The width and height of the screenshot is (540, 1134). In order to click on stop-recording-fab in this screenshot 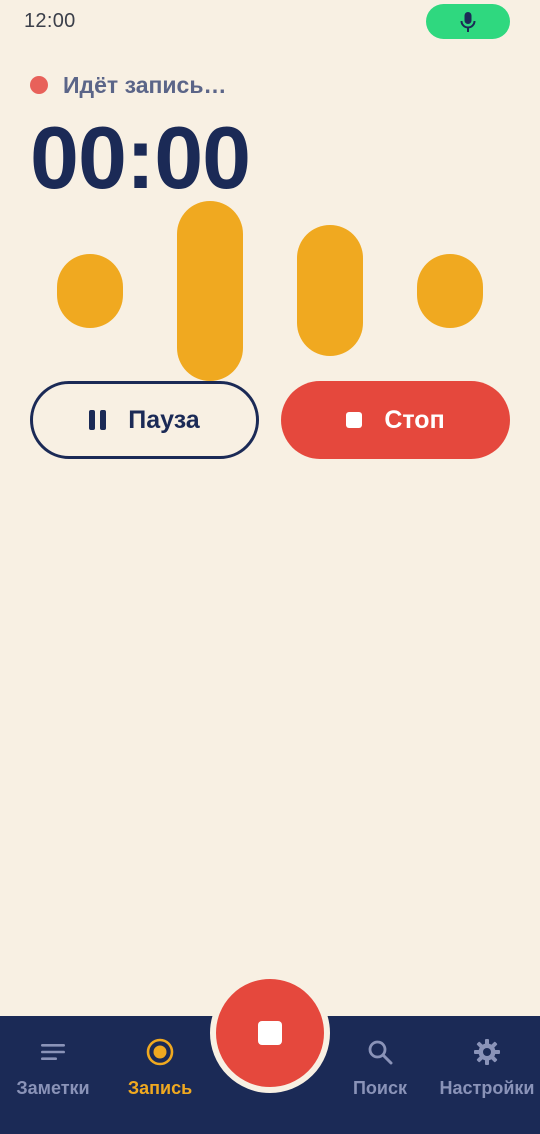, I will do `click(270, 1033)`.